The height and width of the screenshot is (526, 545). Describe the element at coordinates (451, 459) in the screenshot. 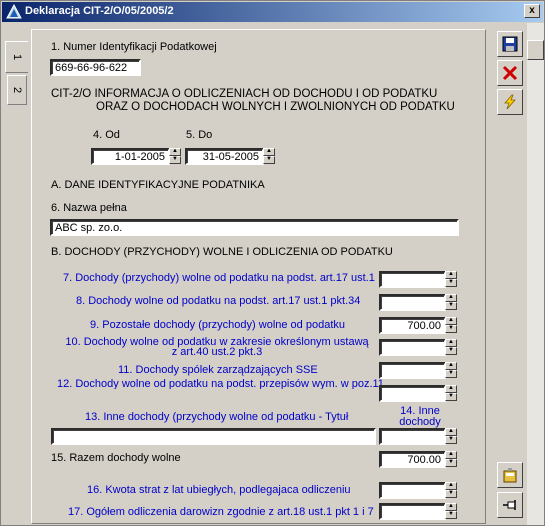

I see `row15-spinner: ▲ ▼` at that location.